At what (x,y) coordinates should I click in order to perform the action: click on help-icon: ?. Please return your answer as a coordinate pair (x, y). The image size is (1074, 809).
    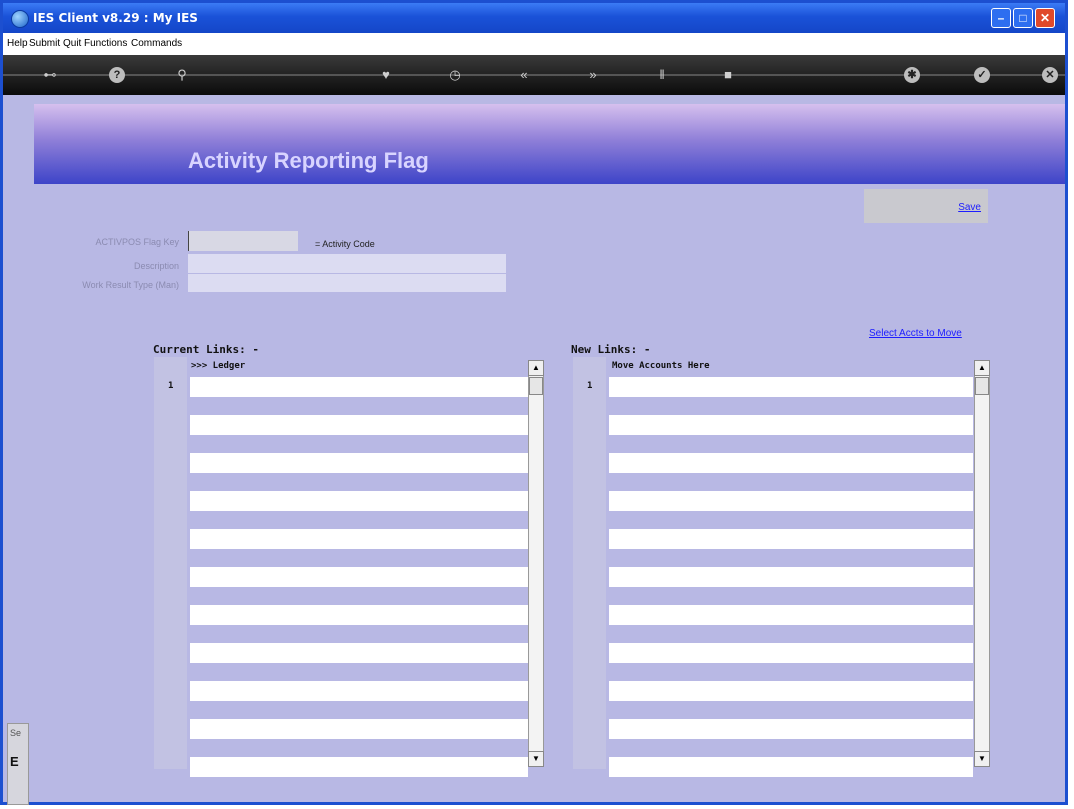
    Looking at the image, I should click on (117, 75).